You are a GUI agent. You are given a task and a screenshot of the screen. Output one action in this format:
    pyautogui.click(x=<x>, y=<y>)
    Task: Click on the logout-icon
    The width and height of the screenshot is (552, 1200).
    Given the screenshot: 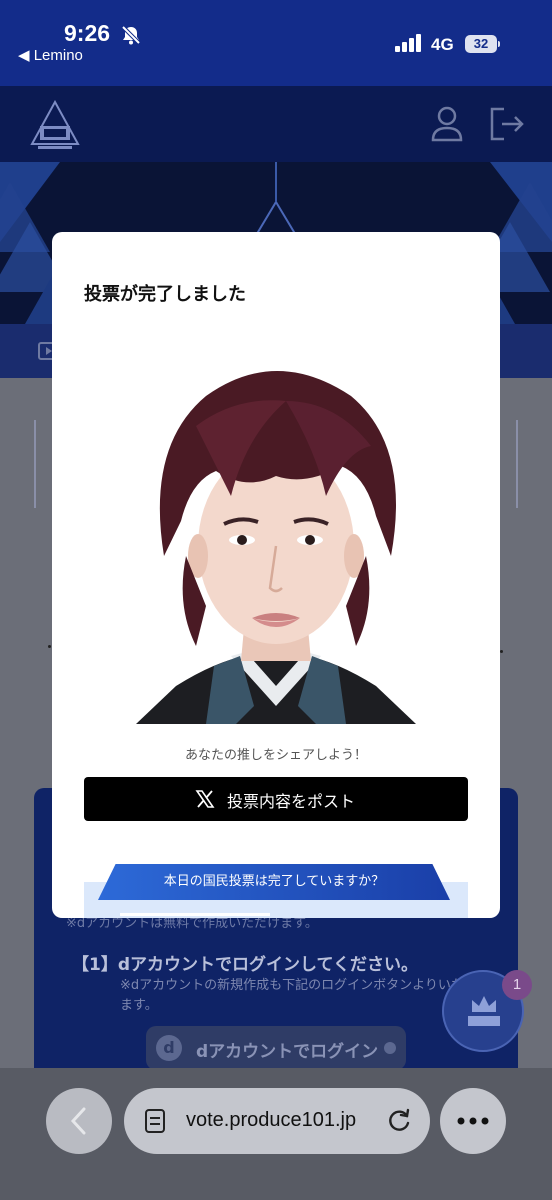 What is the action you would take?
    pyautogui.click(x=507, y=124)
    